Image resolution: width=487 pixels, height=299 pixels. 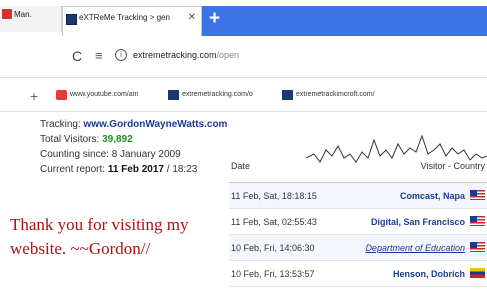 I want to click on bookmark-label: extremetrackimcroft.com/, so click(x=335, y=94).